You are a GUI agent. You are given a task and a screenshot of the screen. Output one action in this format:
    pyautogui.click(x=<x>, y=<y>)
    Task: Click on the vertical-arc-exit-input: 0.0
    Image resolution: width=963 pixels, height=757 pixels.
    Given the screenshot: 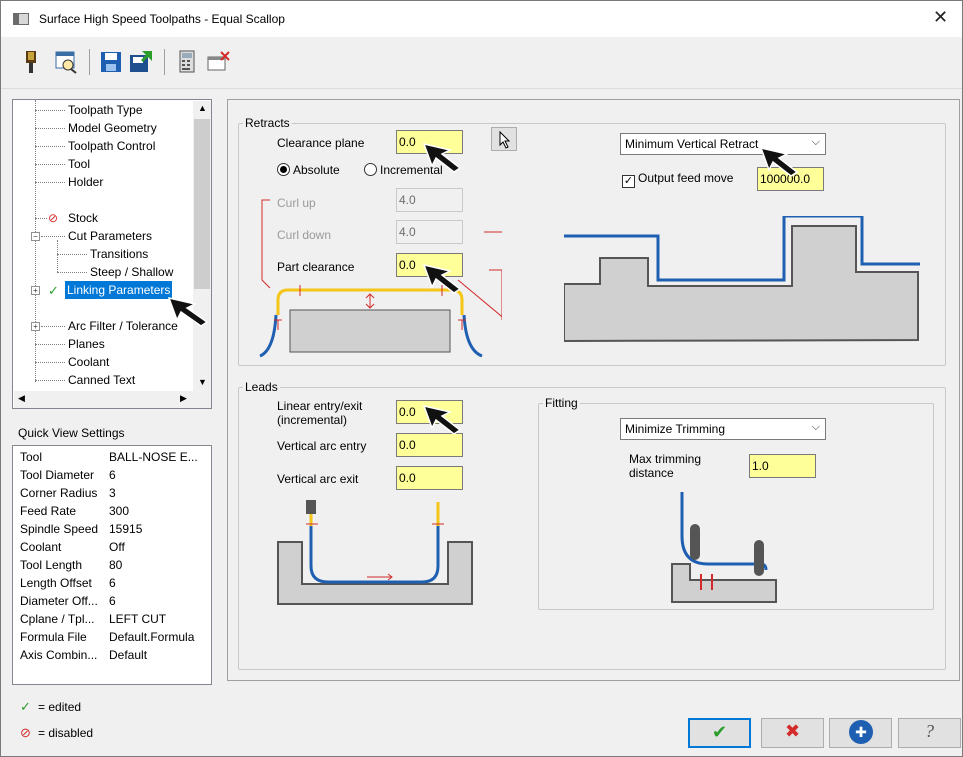 What is the action you would take?
    pyautogui.click(x=429, y=478)
    